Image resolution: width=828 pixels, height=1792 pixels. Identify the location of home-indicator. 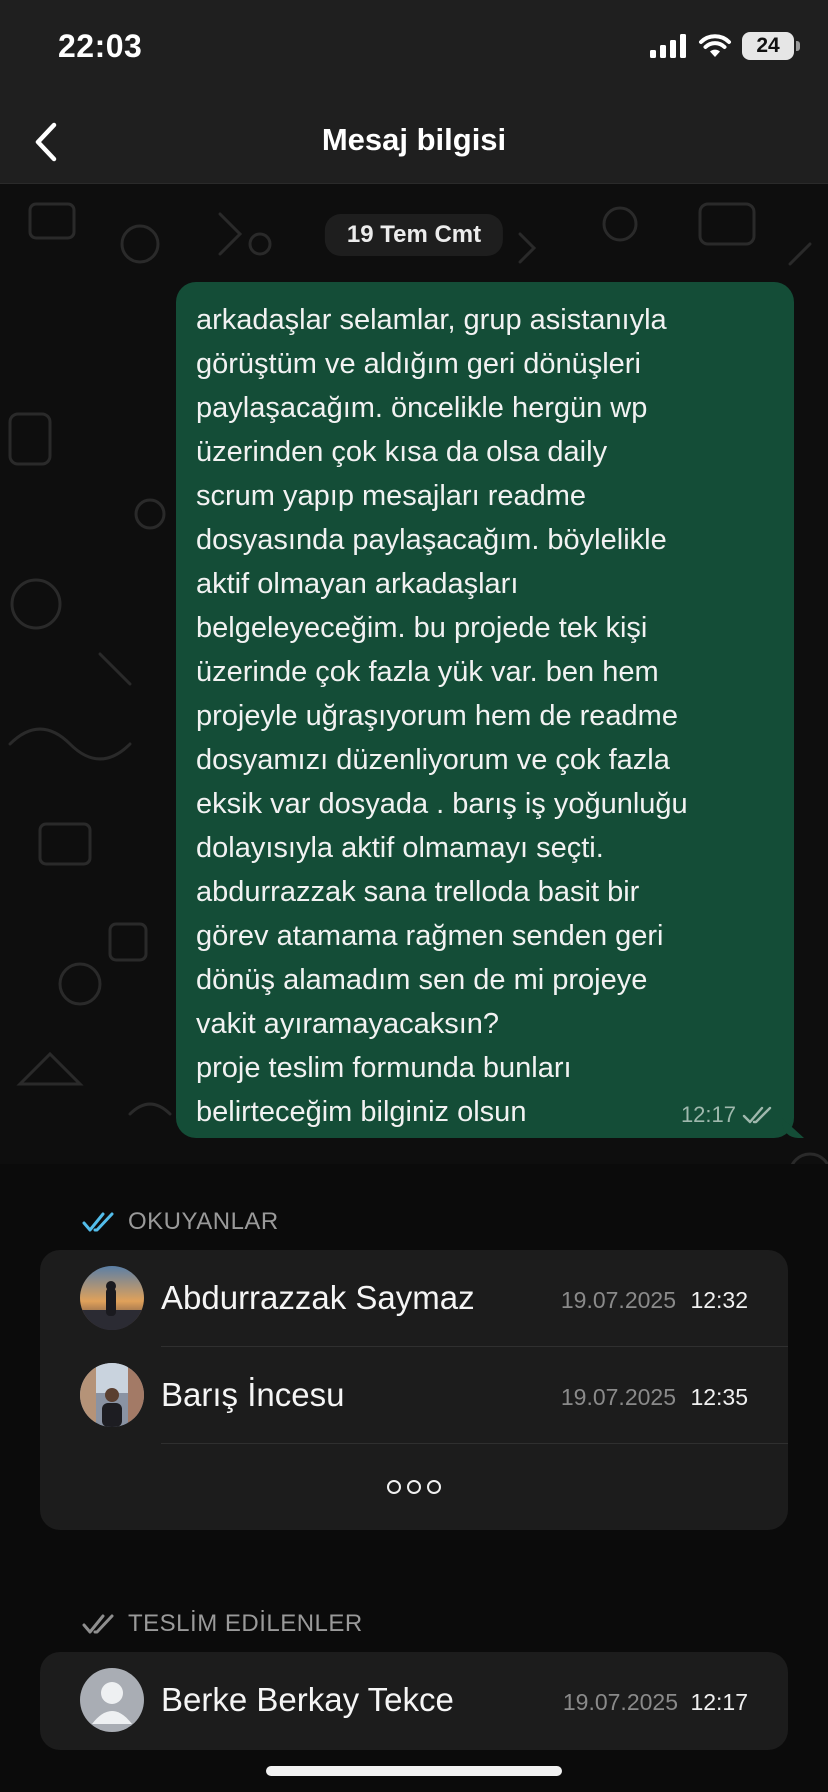
(414, 1771).